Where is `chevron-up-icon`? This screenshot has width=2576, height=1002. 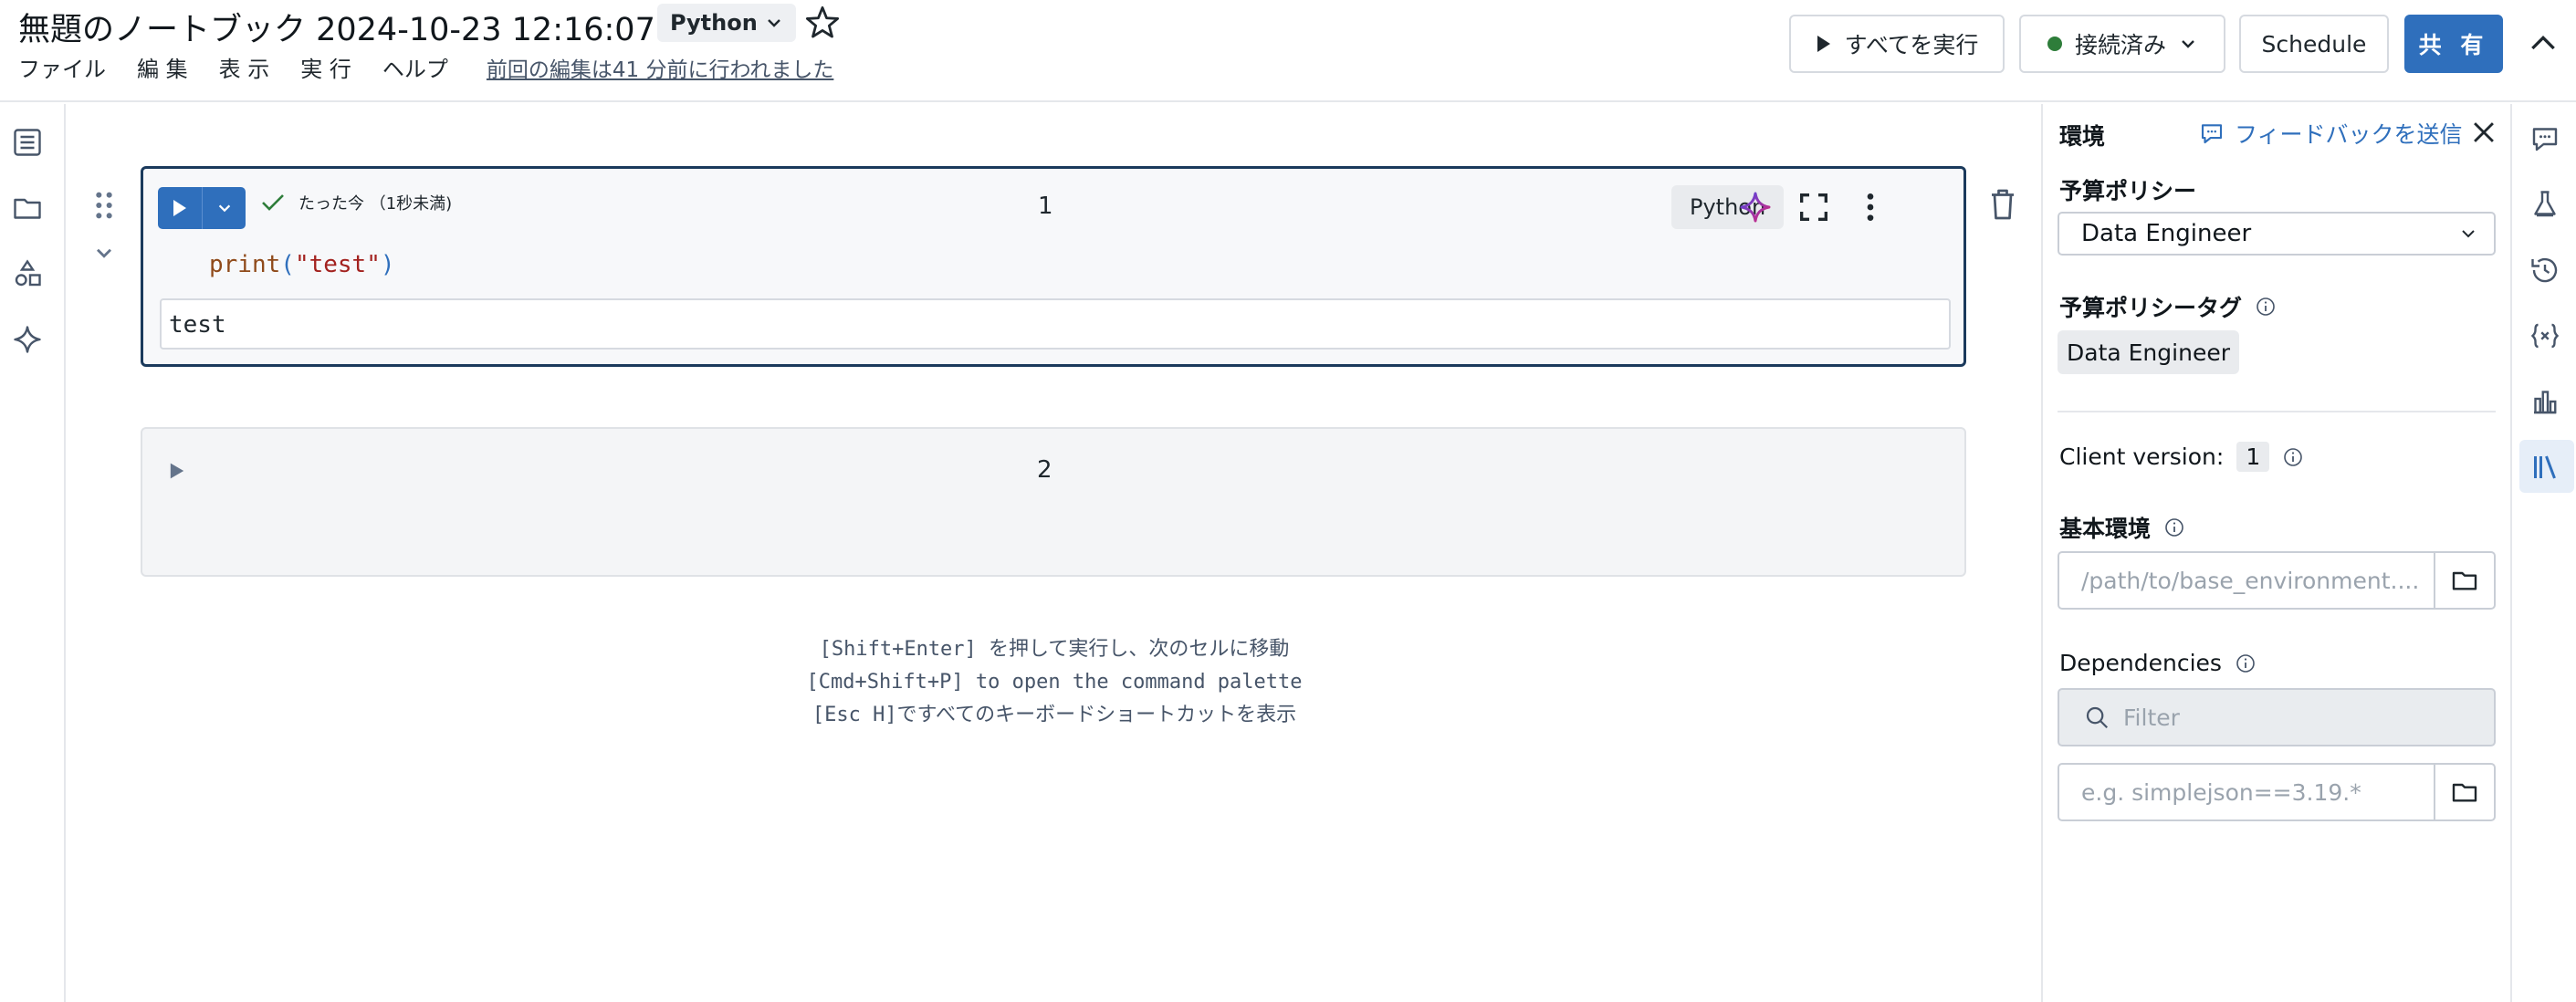 chevron-up-icon is located at coordinates (2543, 44).